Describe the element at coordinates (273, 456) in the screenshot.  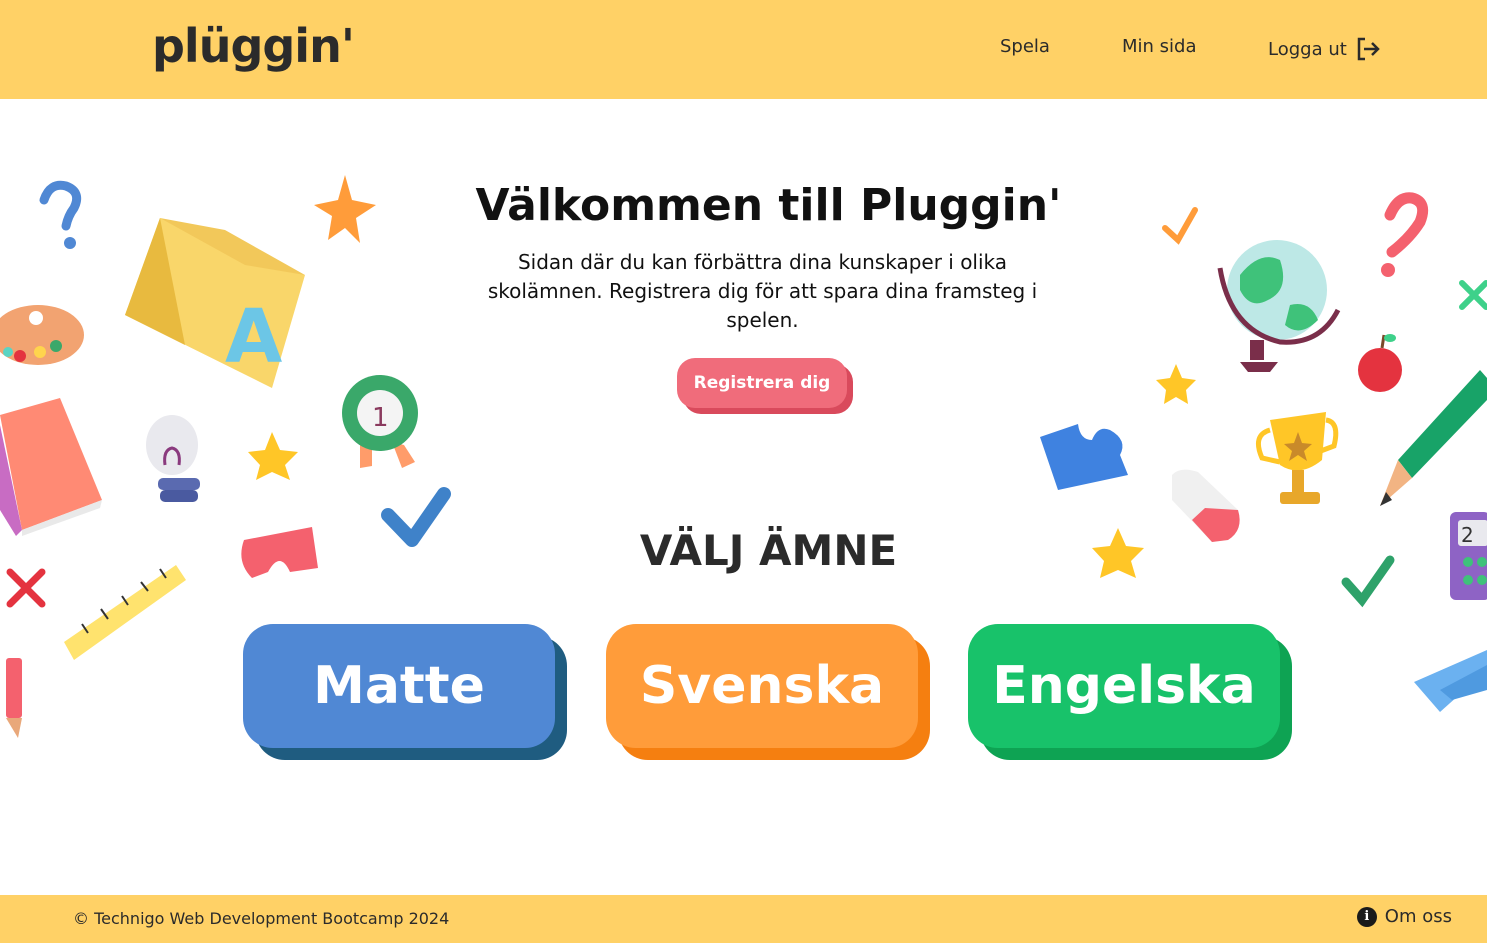
I see `star-yellow-icon` at that location.